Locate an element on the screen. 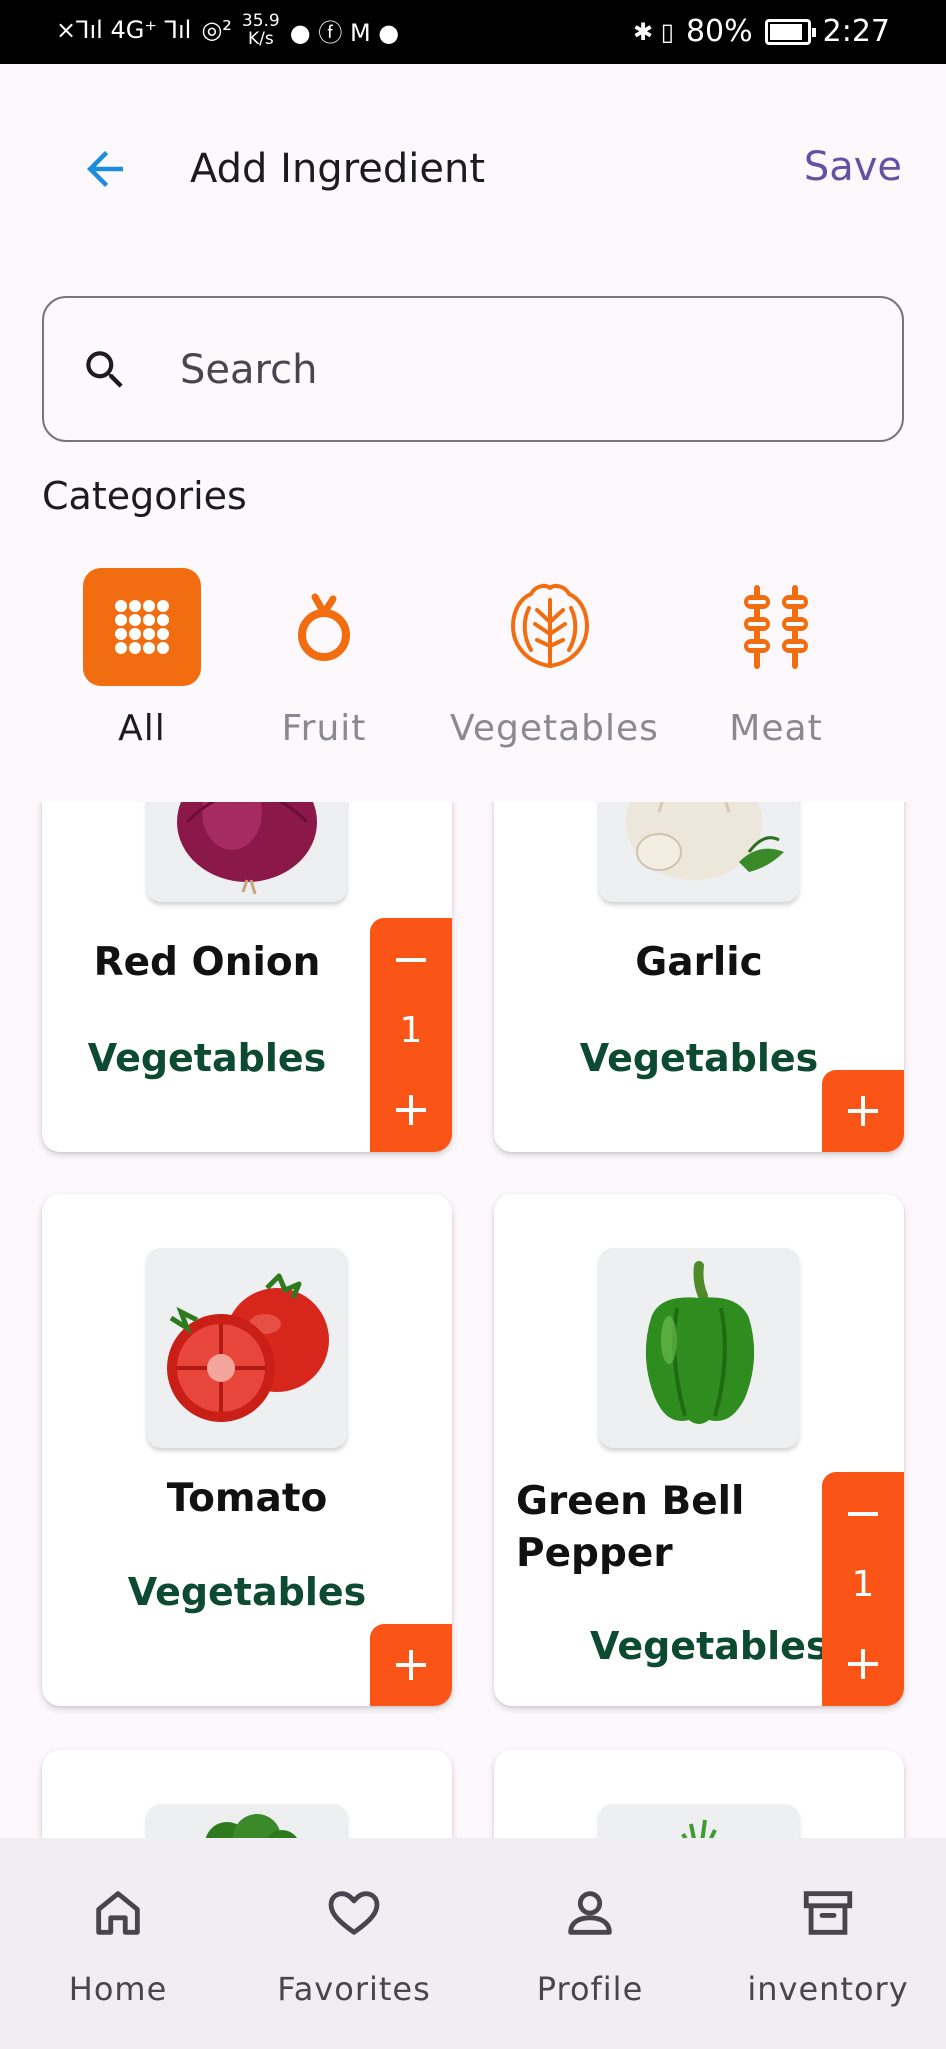 This screenshot has width=946, height=2049. tomato-image is located at coordinates (247, 1348).